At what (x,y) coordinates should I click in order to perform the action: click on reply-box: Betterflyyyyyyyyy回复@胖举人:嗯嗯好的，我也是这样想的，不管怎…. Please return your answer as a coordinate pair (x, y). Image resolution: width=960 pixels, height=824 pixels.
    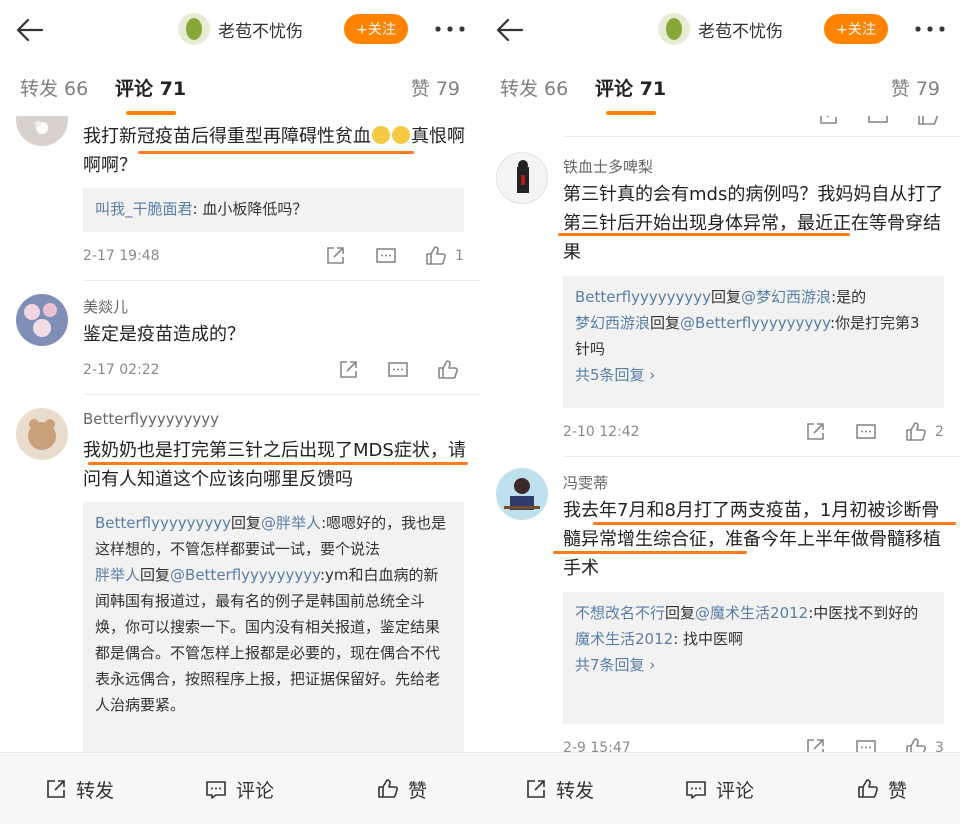
    Looking at the image, I should click on (273, 627).